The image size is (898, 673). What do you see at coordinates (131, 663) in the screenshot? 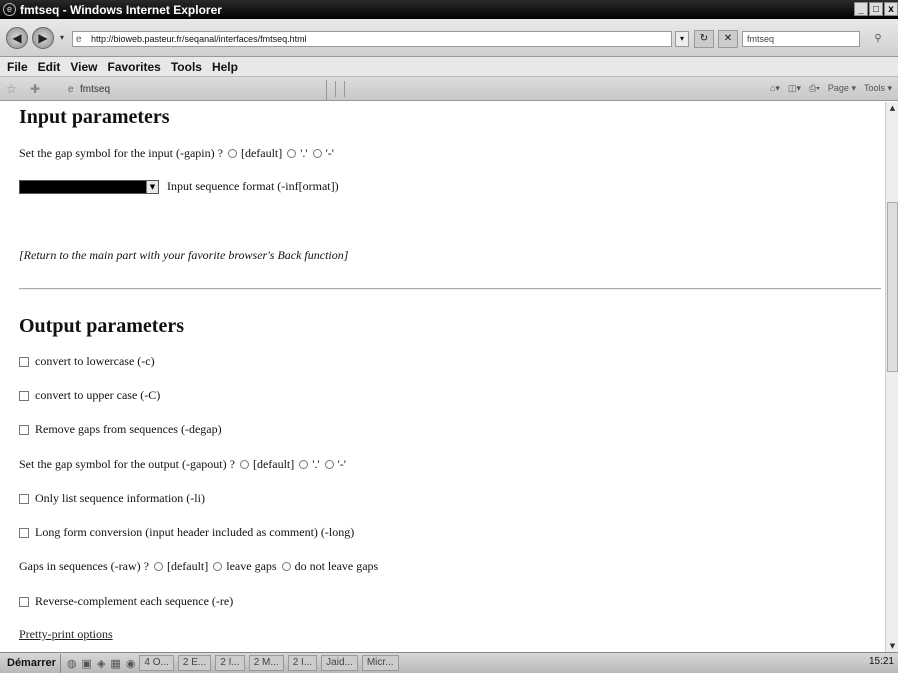
I see `quick-launch-icon: ◉` at bounding box center [131, 663].